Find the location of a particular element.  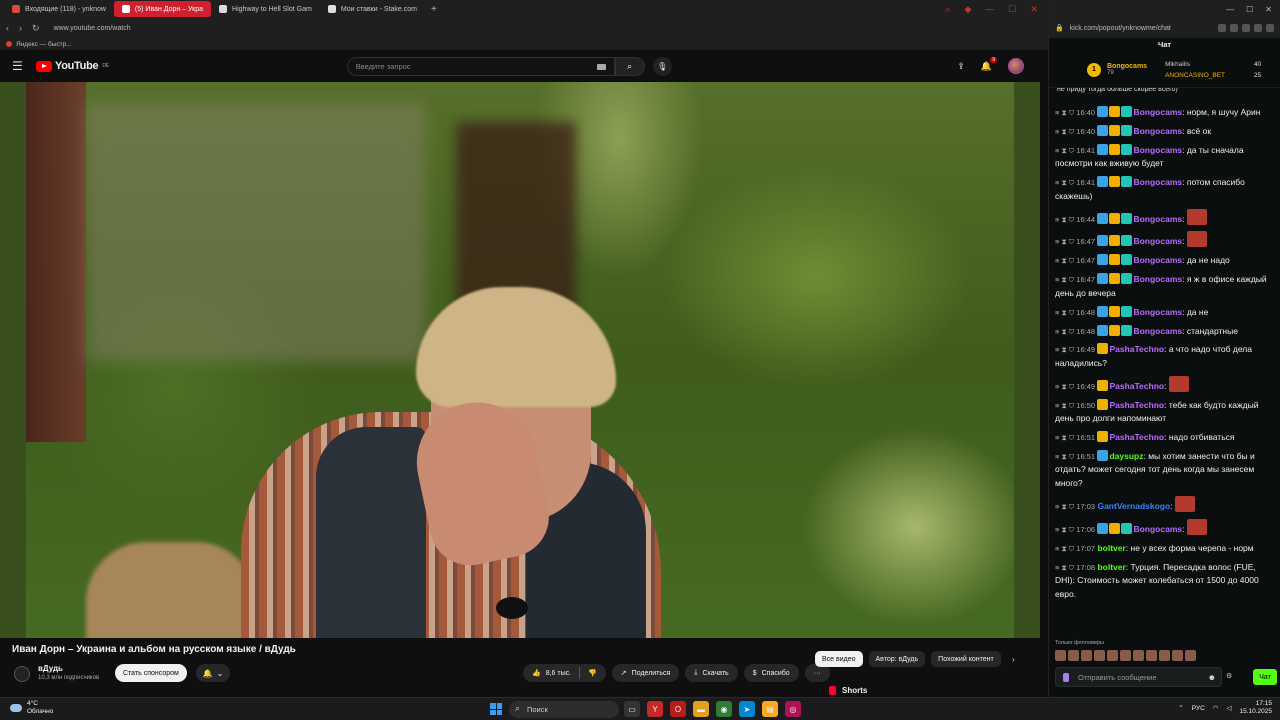

tab-slot-game: Highway to Hell Slot Gam is located at coordinates (265, 9).